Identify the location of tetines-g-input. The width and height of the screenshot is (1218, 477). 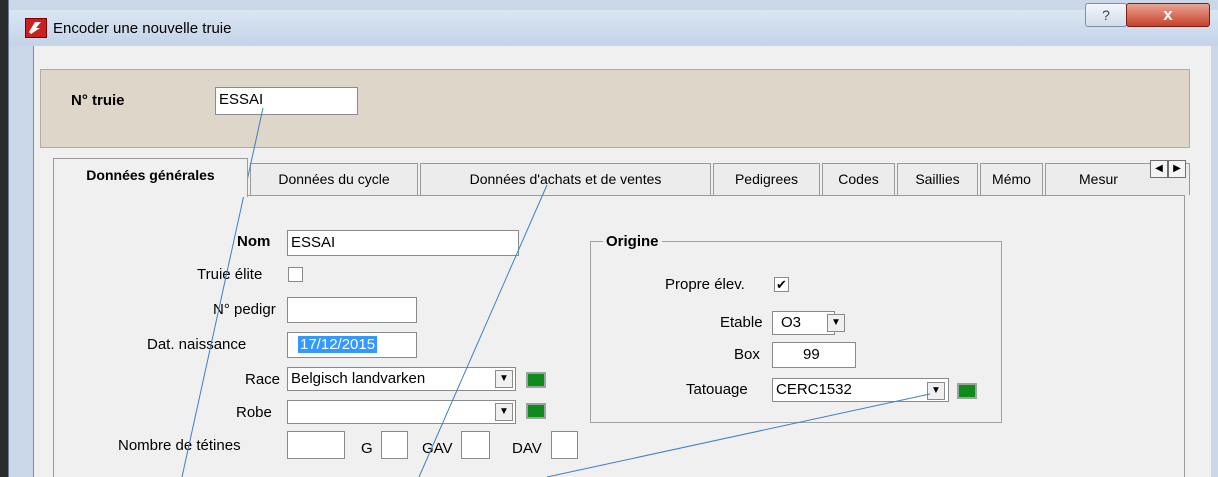
(394, 445).